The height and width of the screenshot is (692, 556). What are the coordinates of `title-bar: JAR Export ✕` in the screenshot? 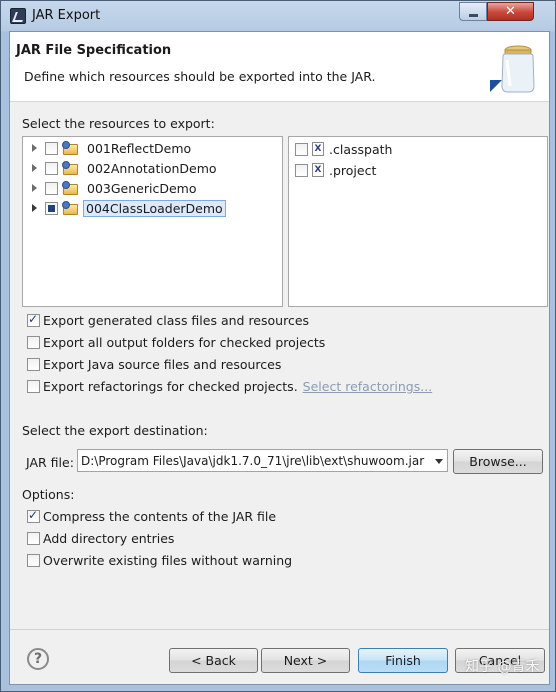 It's located at (278, 16).